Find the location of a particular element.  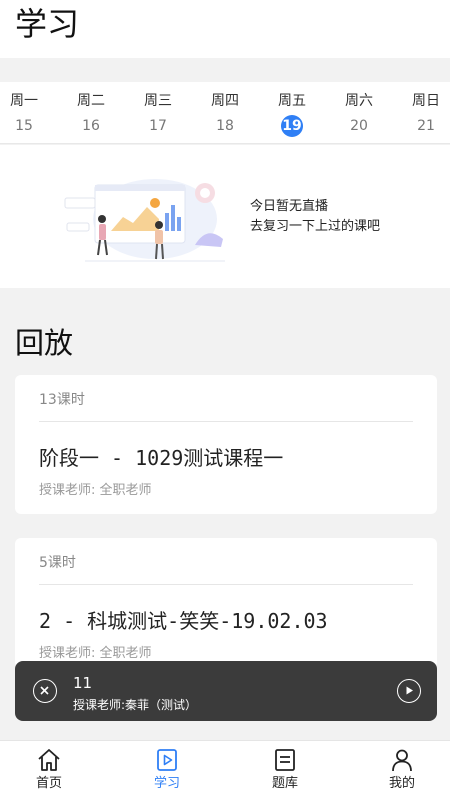

tab-question-bank: 题库 is located at coordinates (285, 770).